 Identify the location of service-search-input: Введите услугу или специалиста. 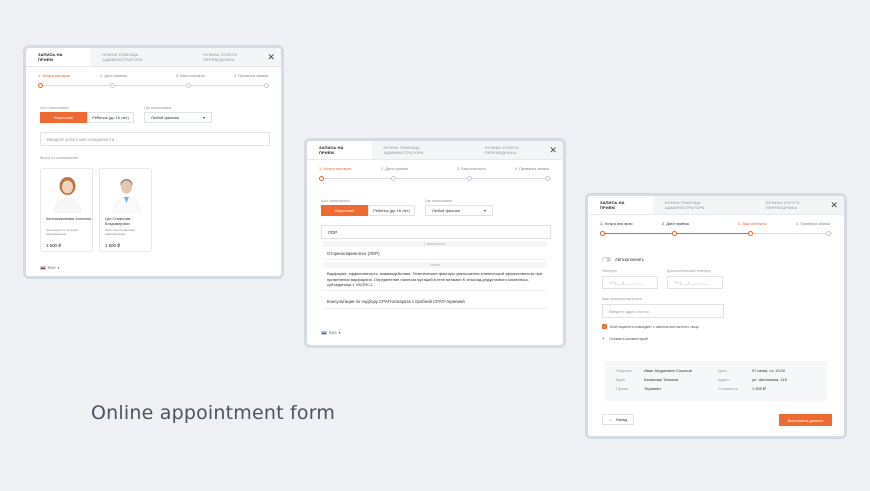
(155, 139).